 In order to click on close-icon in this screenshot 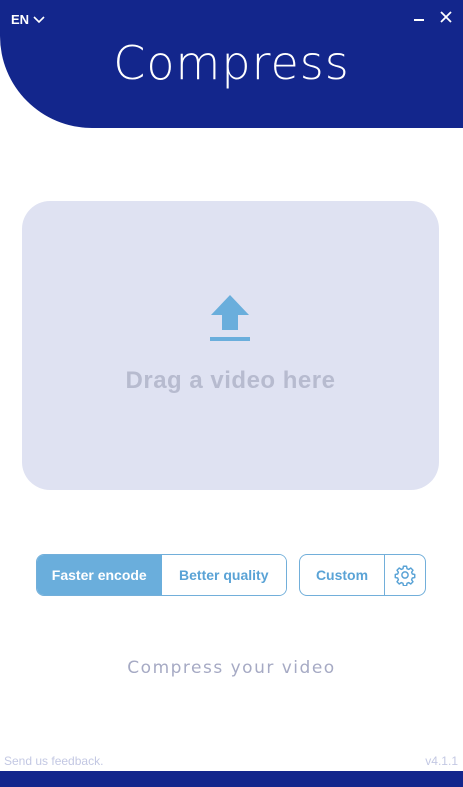, I will do `click(446, 17)`.